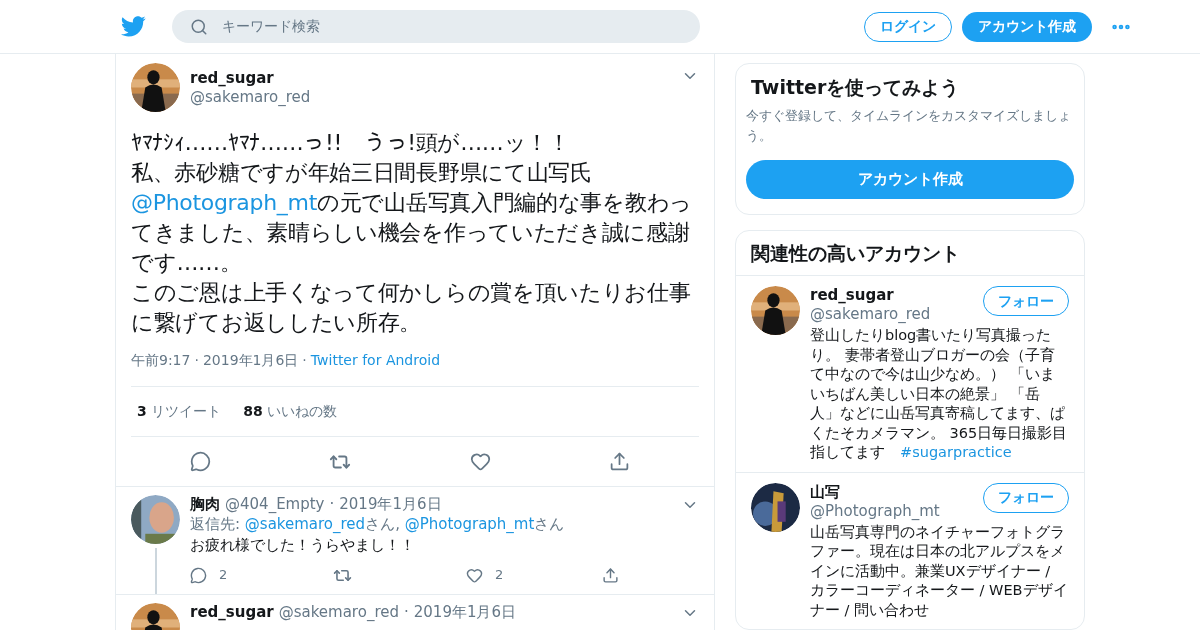 The width and height of the screenshot is (1200, 630). Describe the element at coordinates (338, 612) in the screenshot. I see `reply-author-handle: @sakemaro_red` at that location.